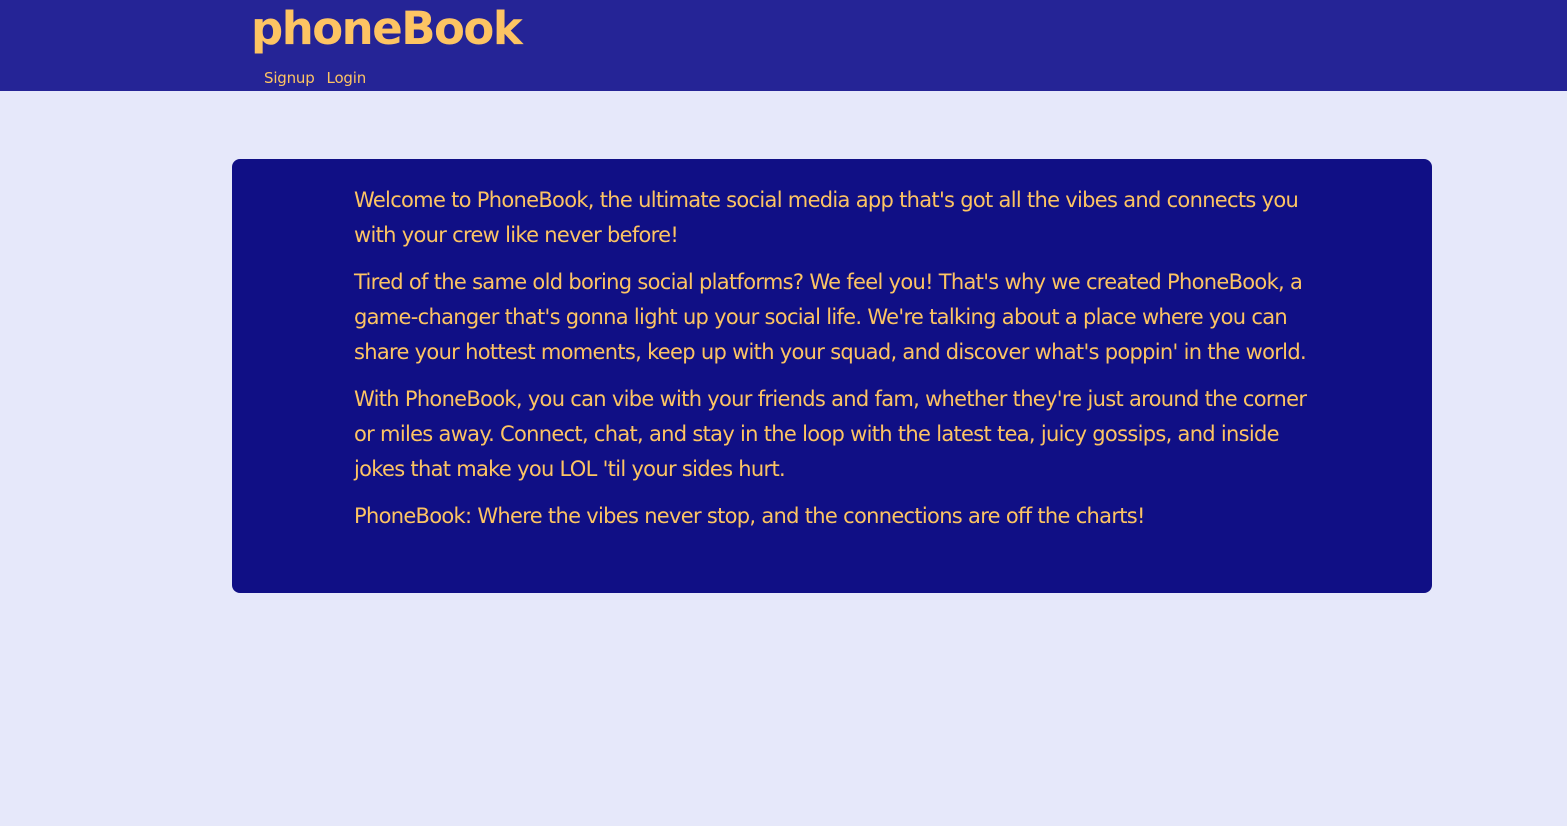 Image resolution: width=1567 pixels, height=826 pixels. What do you see at coordinates (289, 78) in the screenshot?
I see `signup-link: Signup` at bounding box center [289, 78].